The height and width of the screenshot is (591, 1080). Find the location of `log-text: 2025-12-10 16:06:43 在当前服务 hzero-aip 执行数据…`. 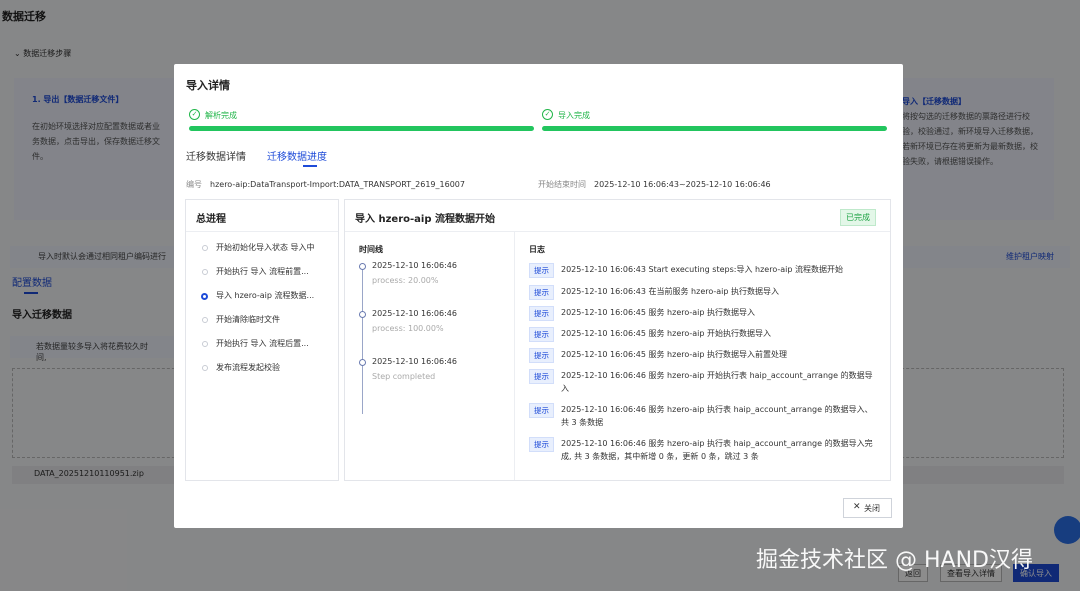

log-text: 2025-12-10 16:06:43 在当前服务 hzero-aip 执行数据… is located at coordinates (670, 291).